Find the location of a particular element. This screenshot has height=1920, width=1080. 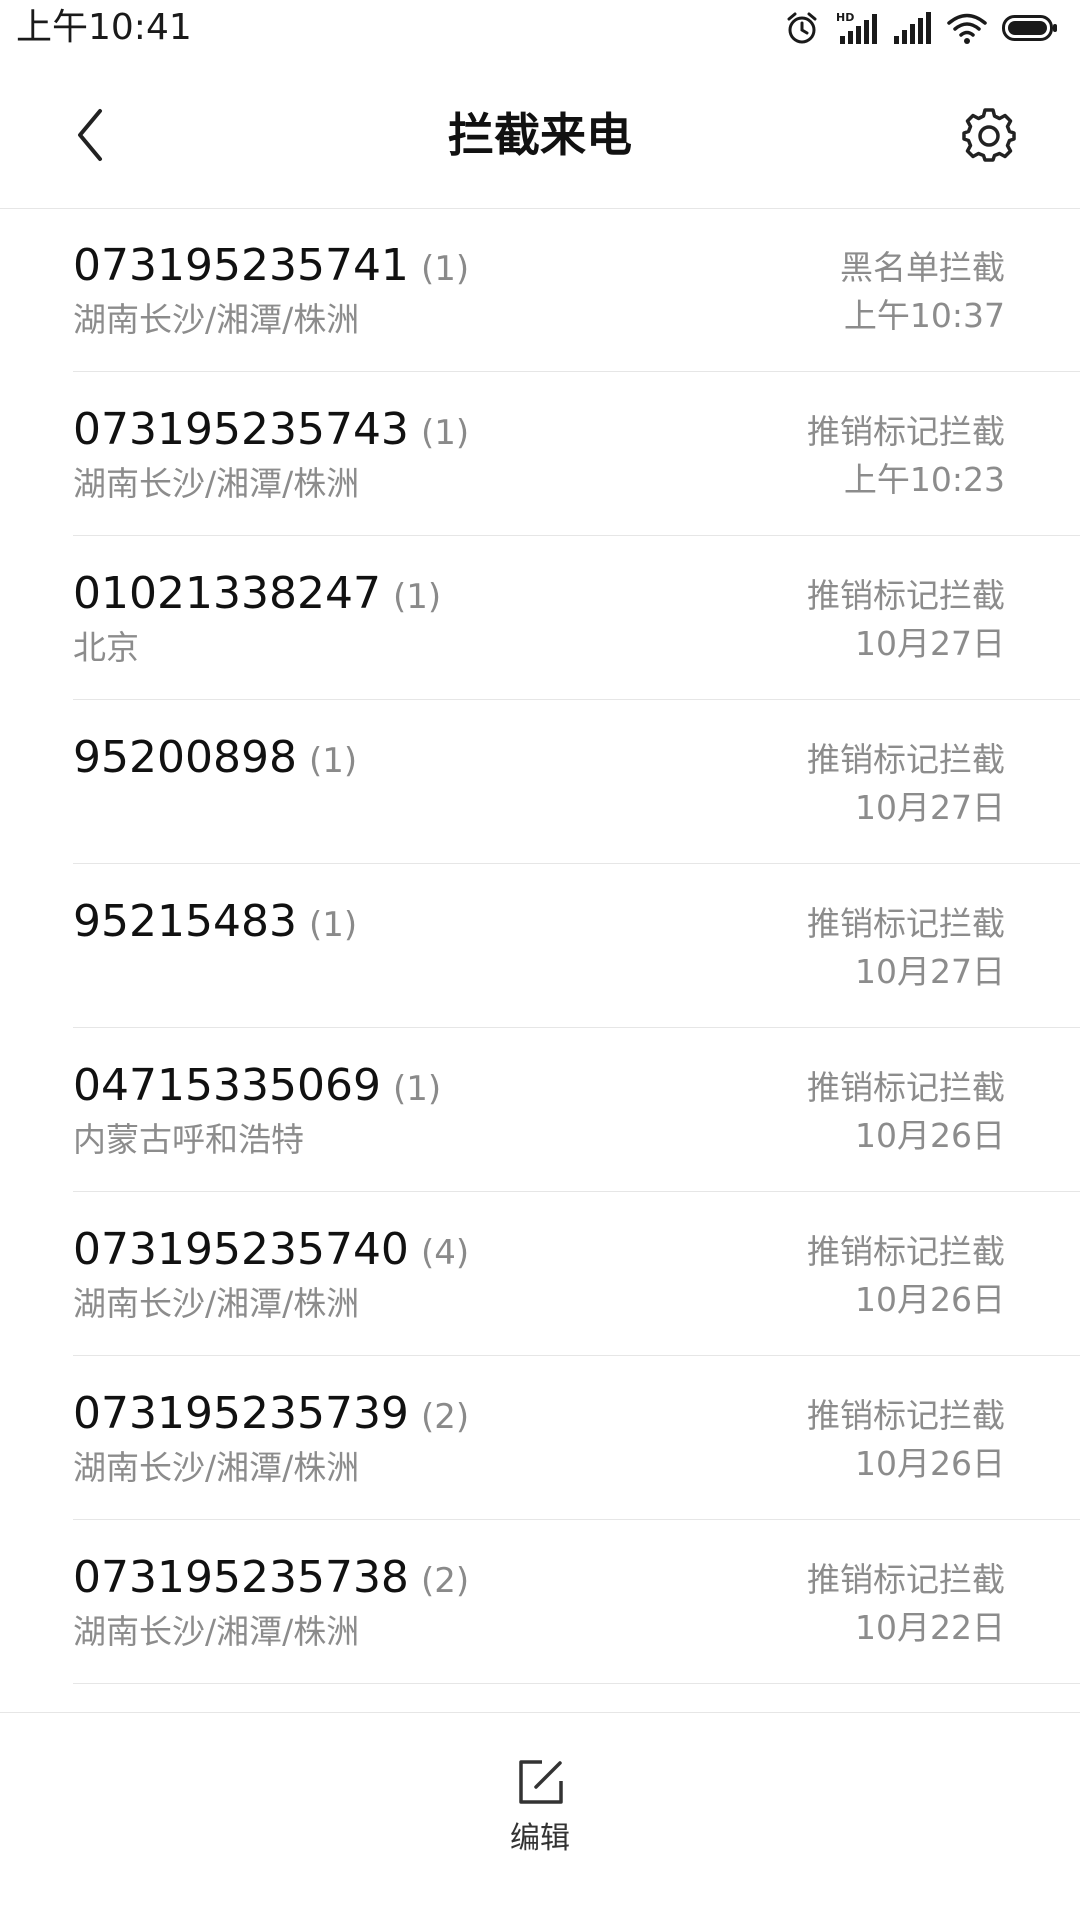

call-number-line: 073195235741 (1) is located at coordinates (271, 267).